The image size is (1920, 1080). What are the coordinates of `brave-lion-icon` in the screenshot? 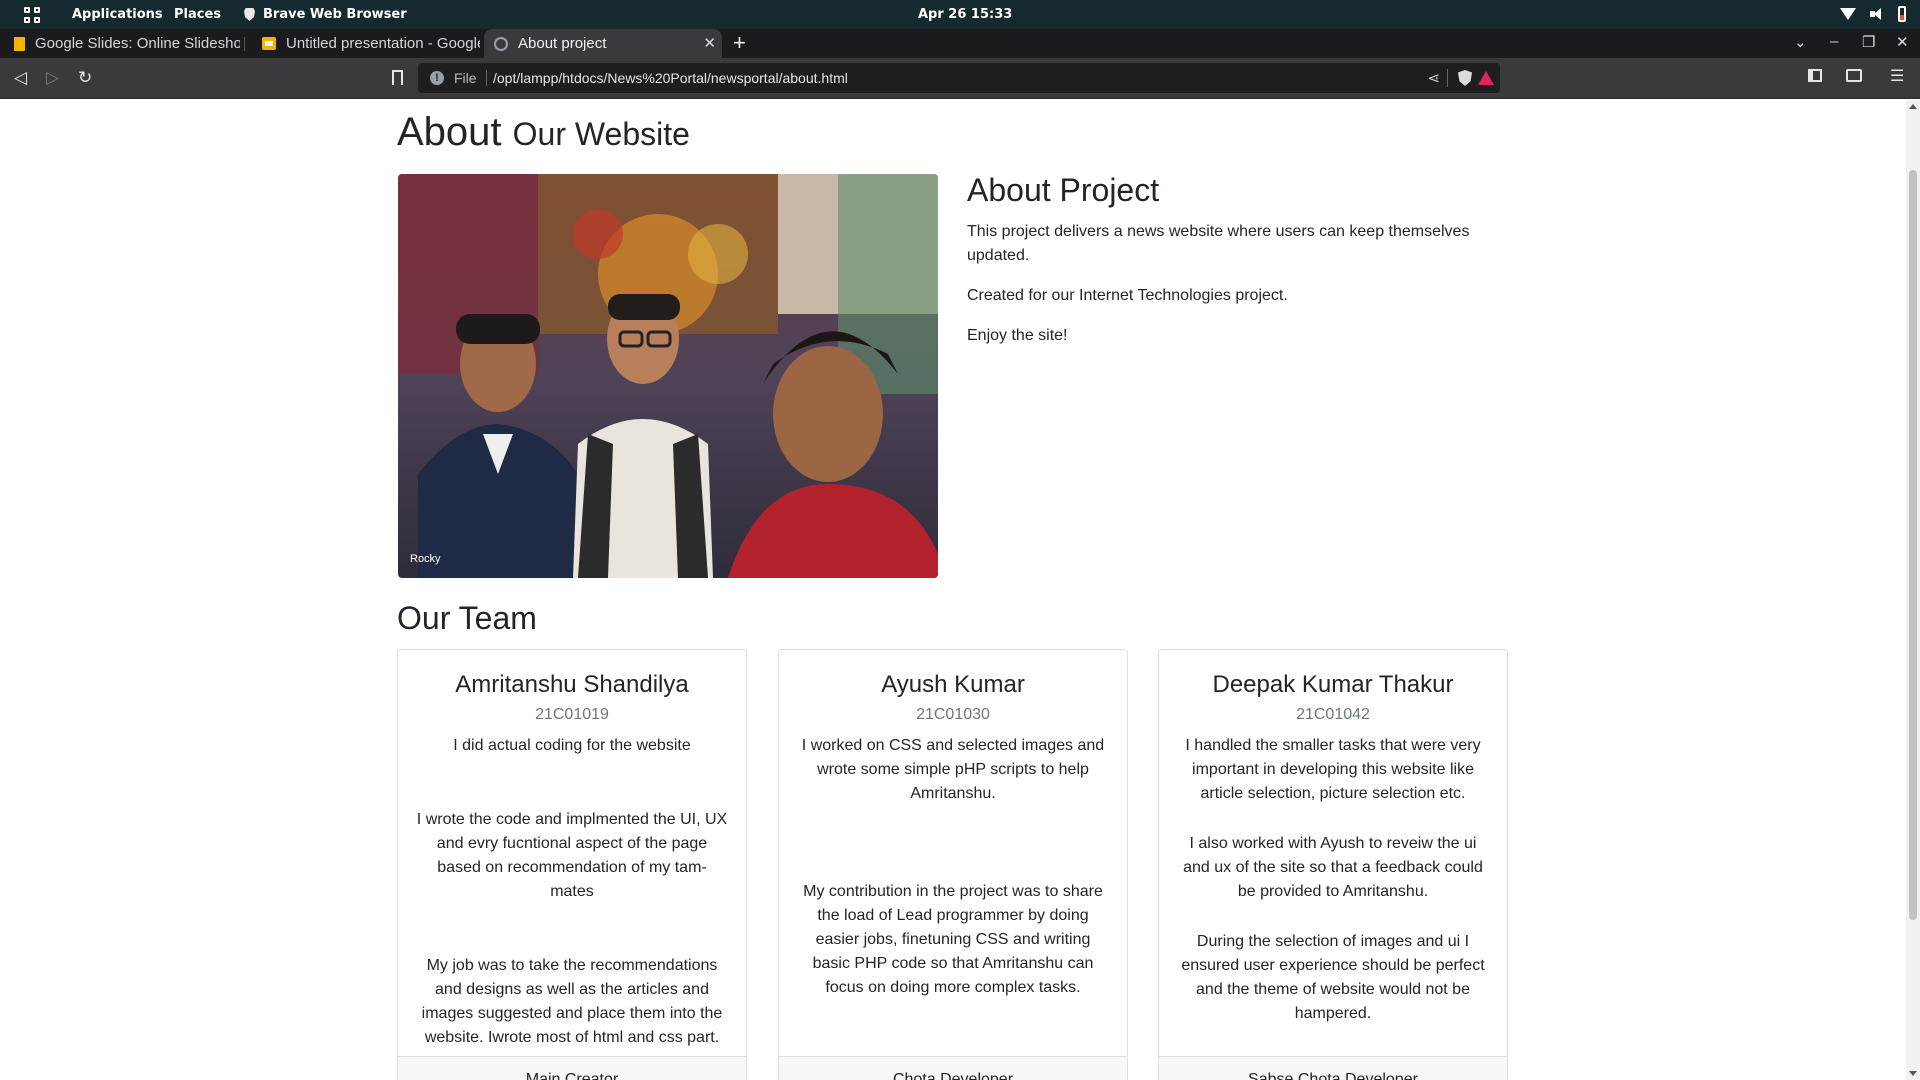 It's located at (249, 14).